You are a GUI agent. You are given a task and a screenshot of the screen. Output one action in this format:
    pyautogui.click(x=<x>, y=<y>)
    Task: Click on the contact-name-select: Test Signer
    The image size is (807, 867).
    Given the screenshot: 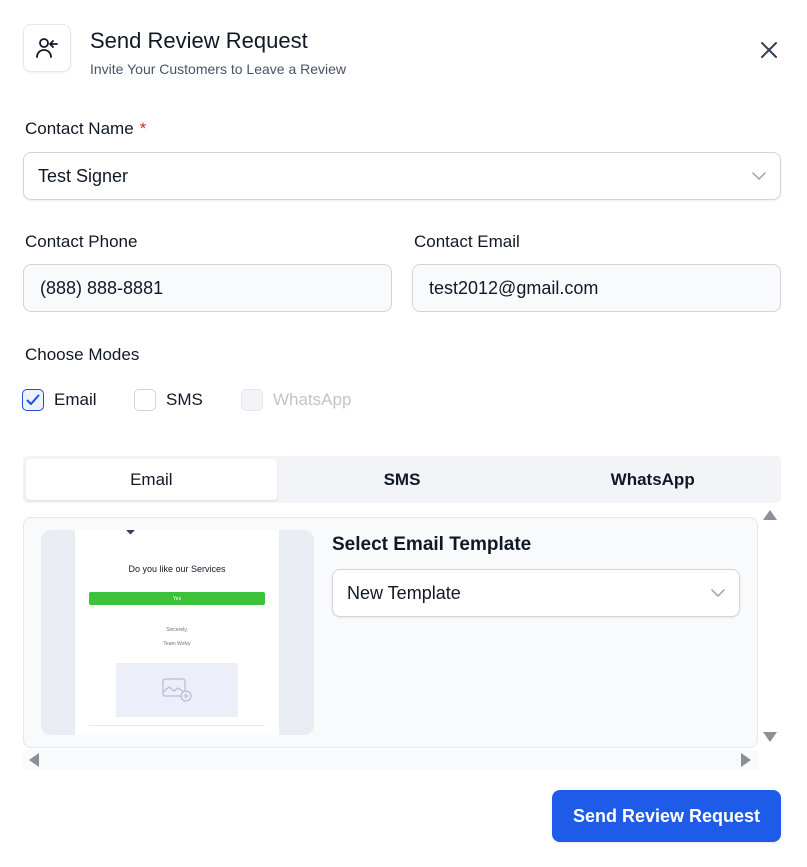 What is the action you would take?
    pyautogui.click(x=402, y=176)
    